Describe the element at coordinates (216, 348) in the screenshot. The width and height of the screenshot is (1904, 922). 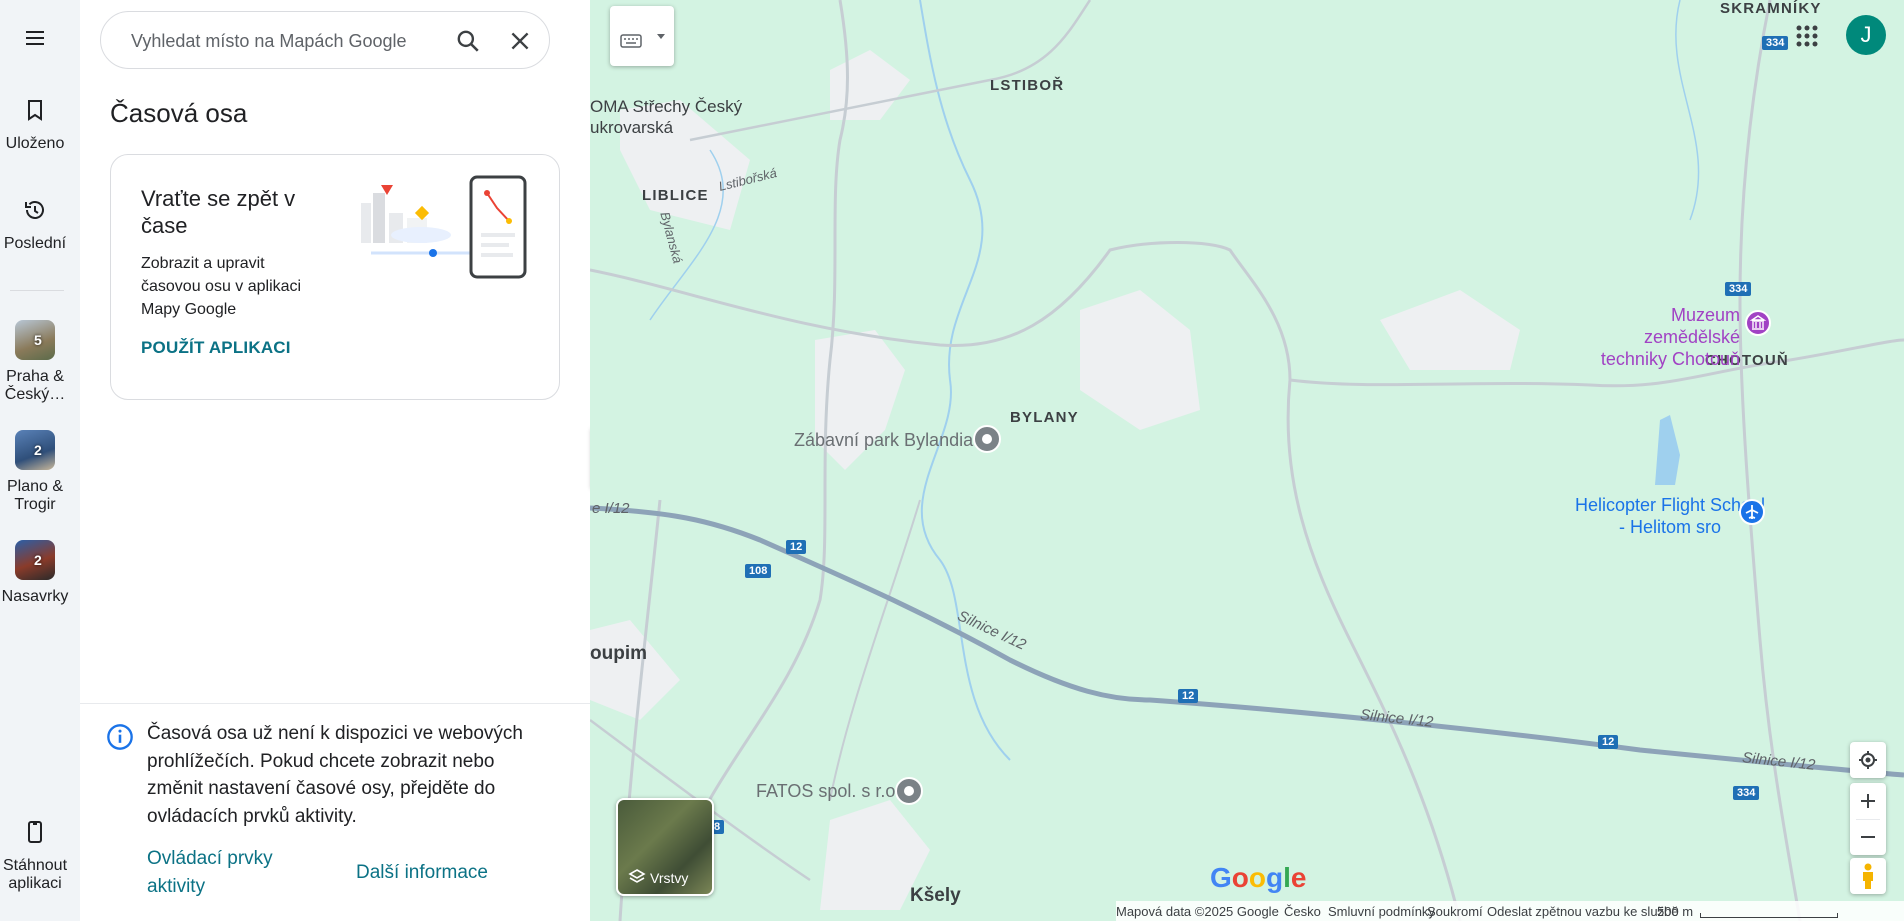
I see `use-app-button: POUŽÍT APLIKACI` at that location.